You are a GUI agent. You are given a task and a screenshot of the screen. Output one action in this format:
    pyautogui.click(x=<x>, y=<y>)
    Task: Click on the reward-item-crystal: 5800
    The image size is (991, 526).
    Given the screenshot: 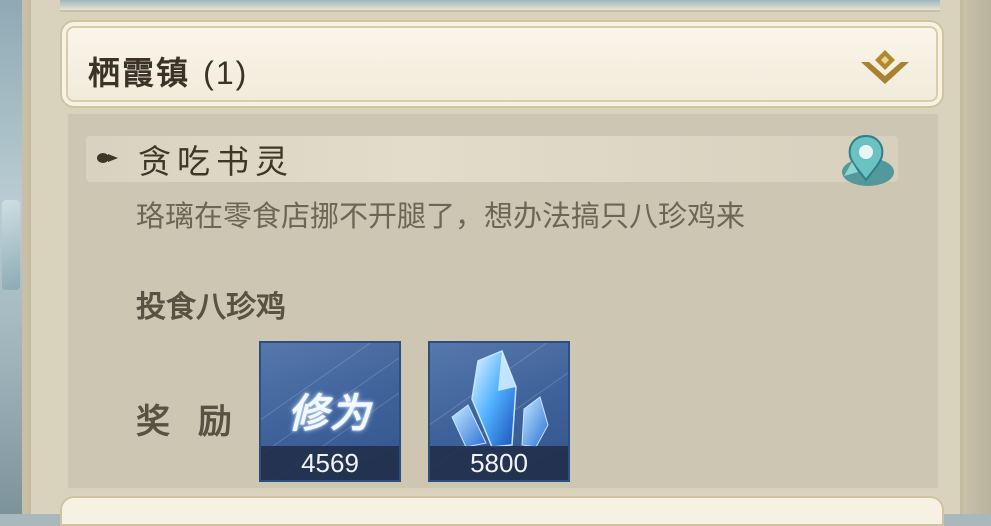 What is the action you would take?
    pyautogui.click(x=499, y=411)
    